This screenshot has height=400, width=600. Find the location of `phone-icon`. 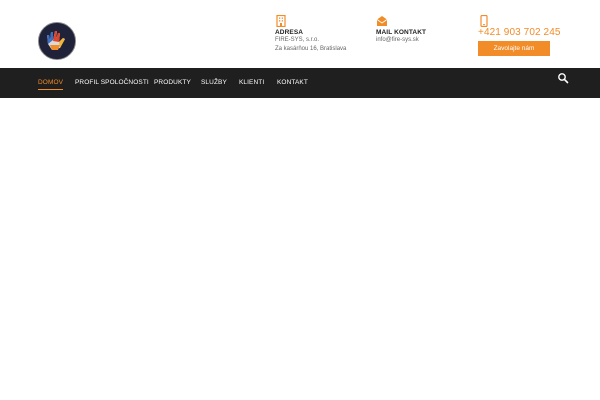

phone-icon is located at coordinates (484, 21).